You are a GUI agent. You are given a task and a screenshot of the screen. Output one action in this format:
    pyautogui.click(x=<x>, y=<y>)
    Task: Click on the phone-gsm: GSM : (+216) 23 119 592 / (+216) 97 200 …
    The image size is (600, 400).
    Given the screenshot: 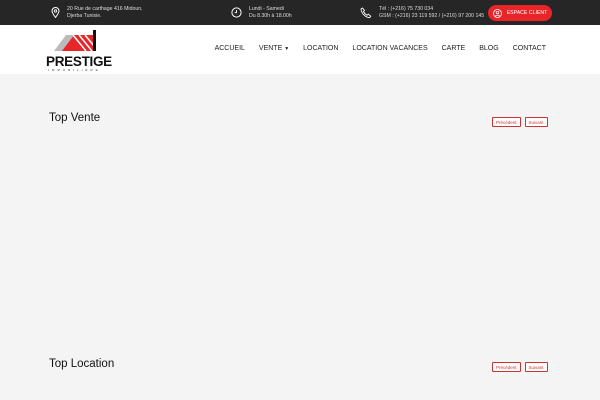 What is the action you would take?
    pyautogui.click(x=432, y=15)
    